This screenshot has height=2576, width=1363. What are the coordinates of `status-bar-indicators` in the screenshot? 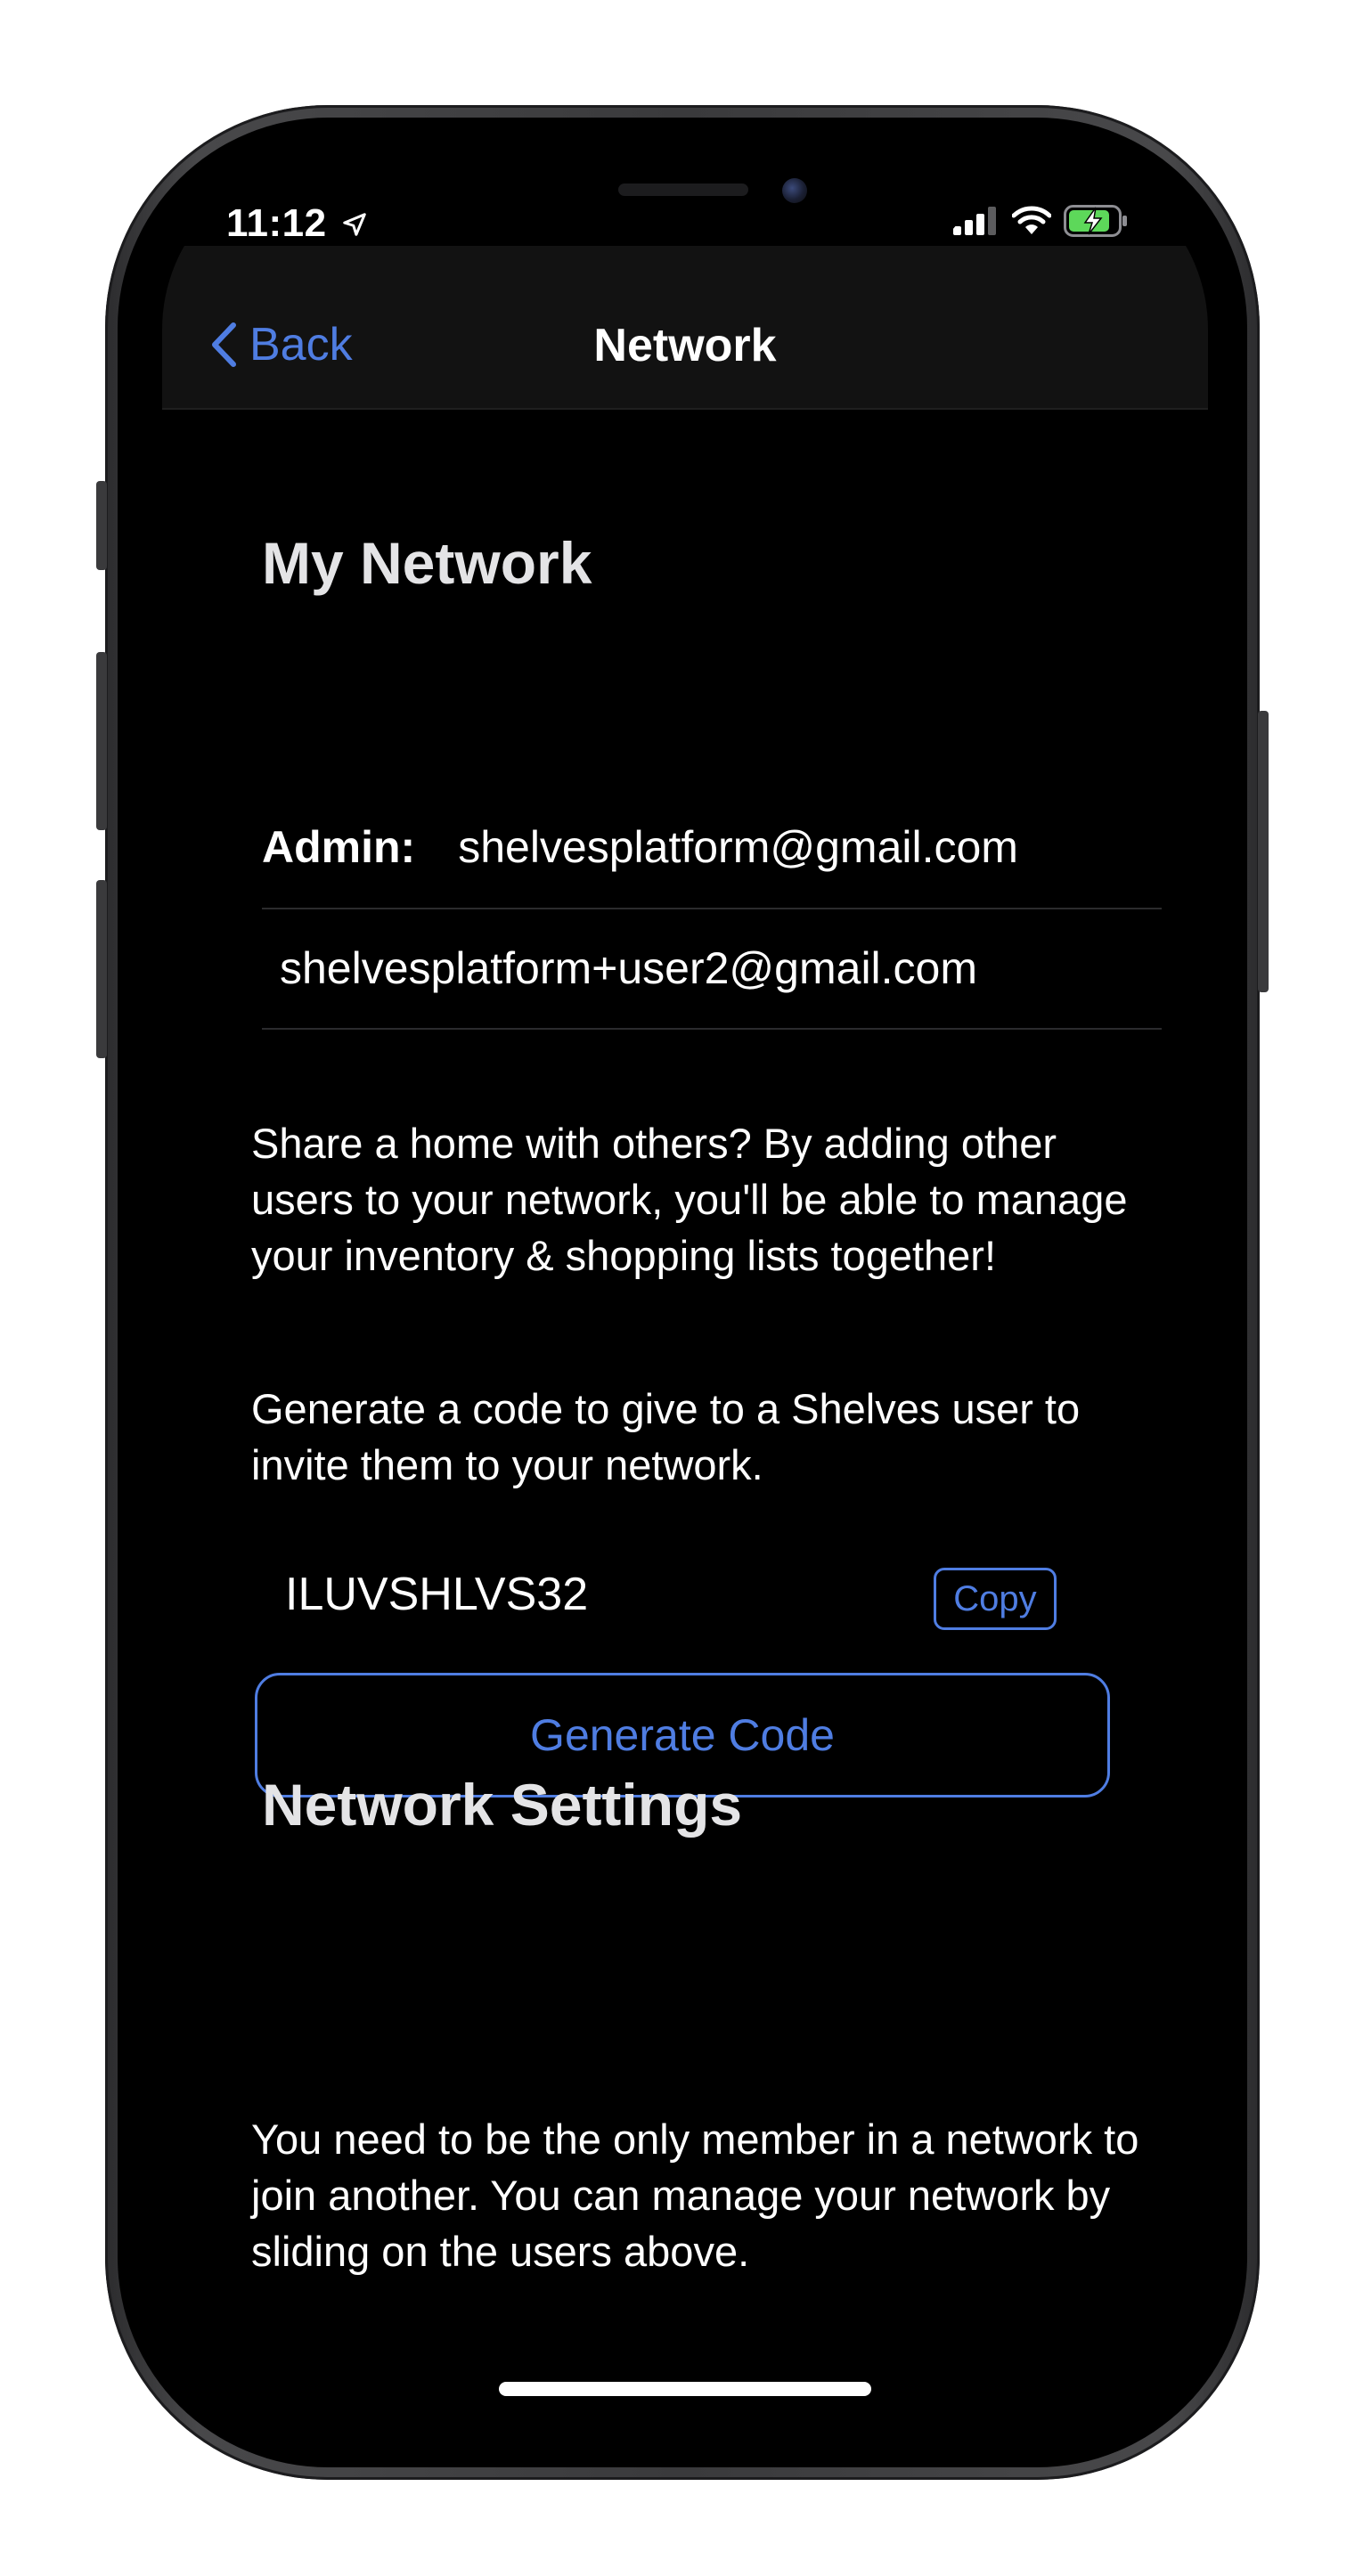 It's located at (1042, 221).